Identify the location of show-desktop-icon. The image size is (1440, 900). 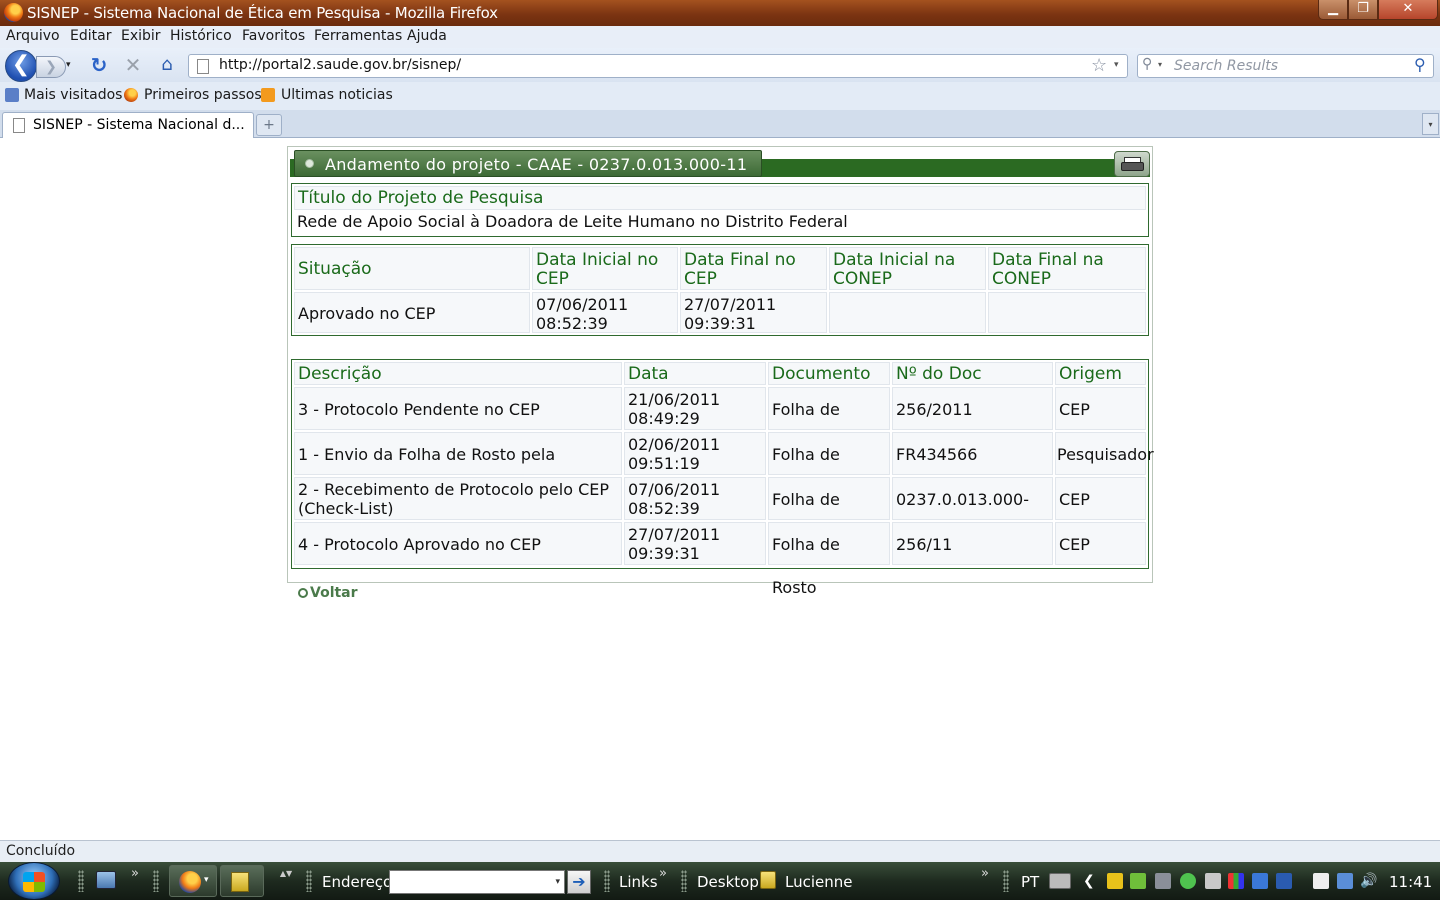
(106, 880).